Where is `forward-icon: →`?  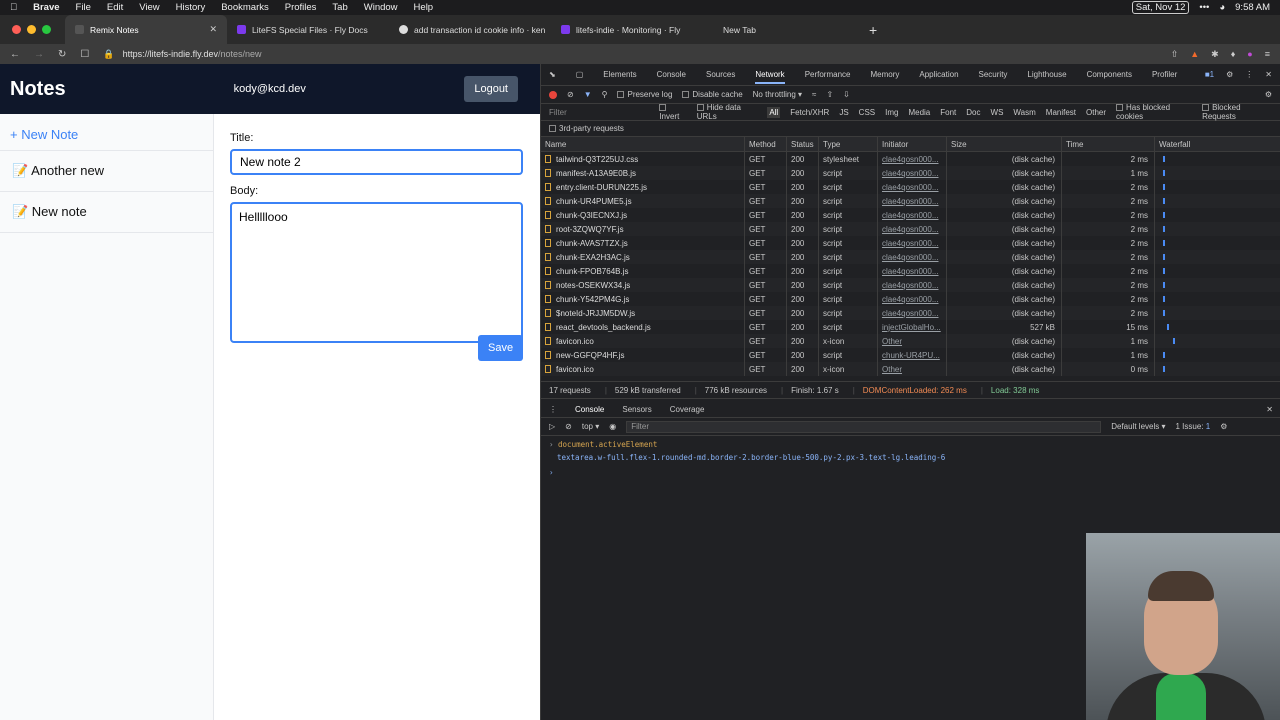
forward-icon: → is located at coordinates (39, 54).